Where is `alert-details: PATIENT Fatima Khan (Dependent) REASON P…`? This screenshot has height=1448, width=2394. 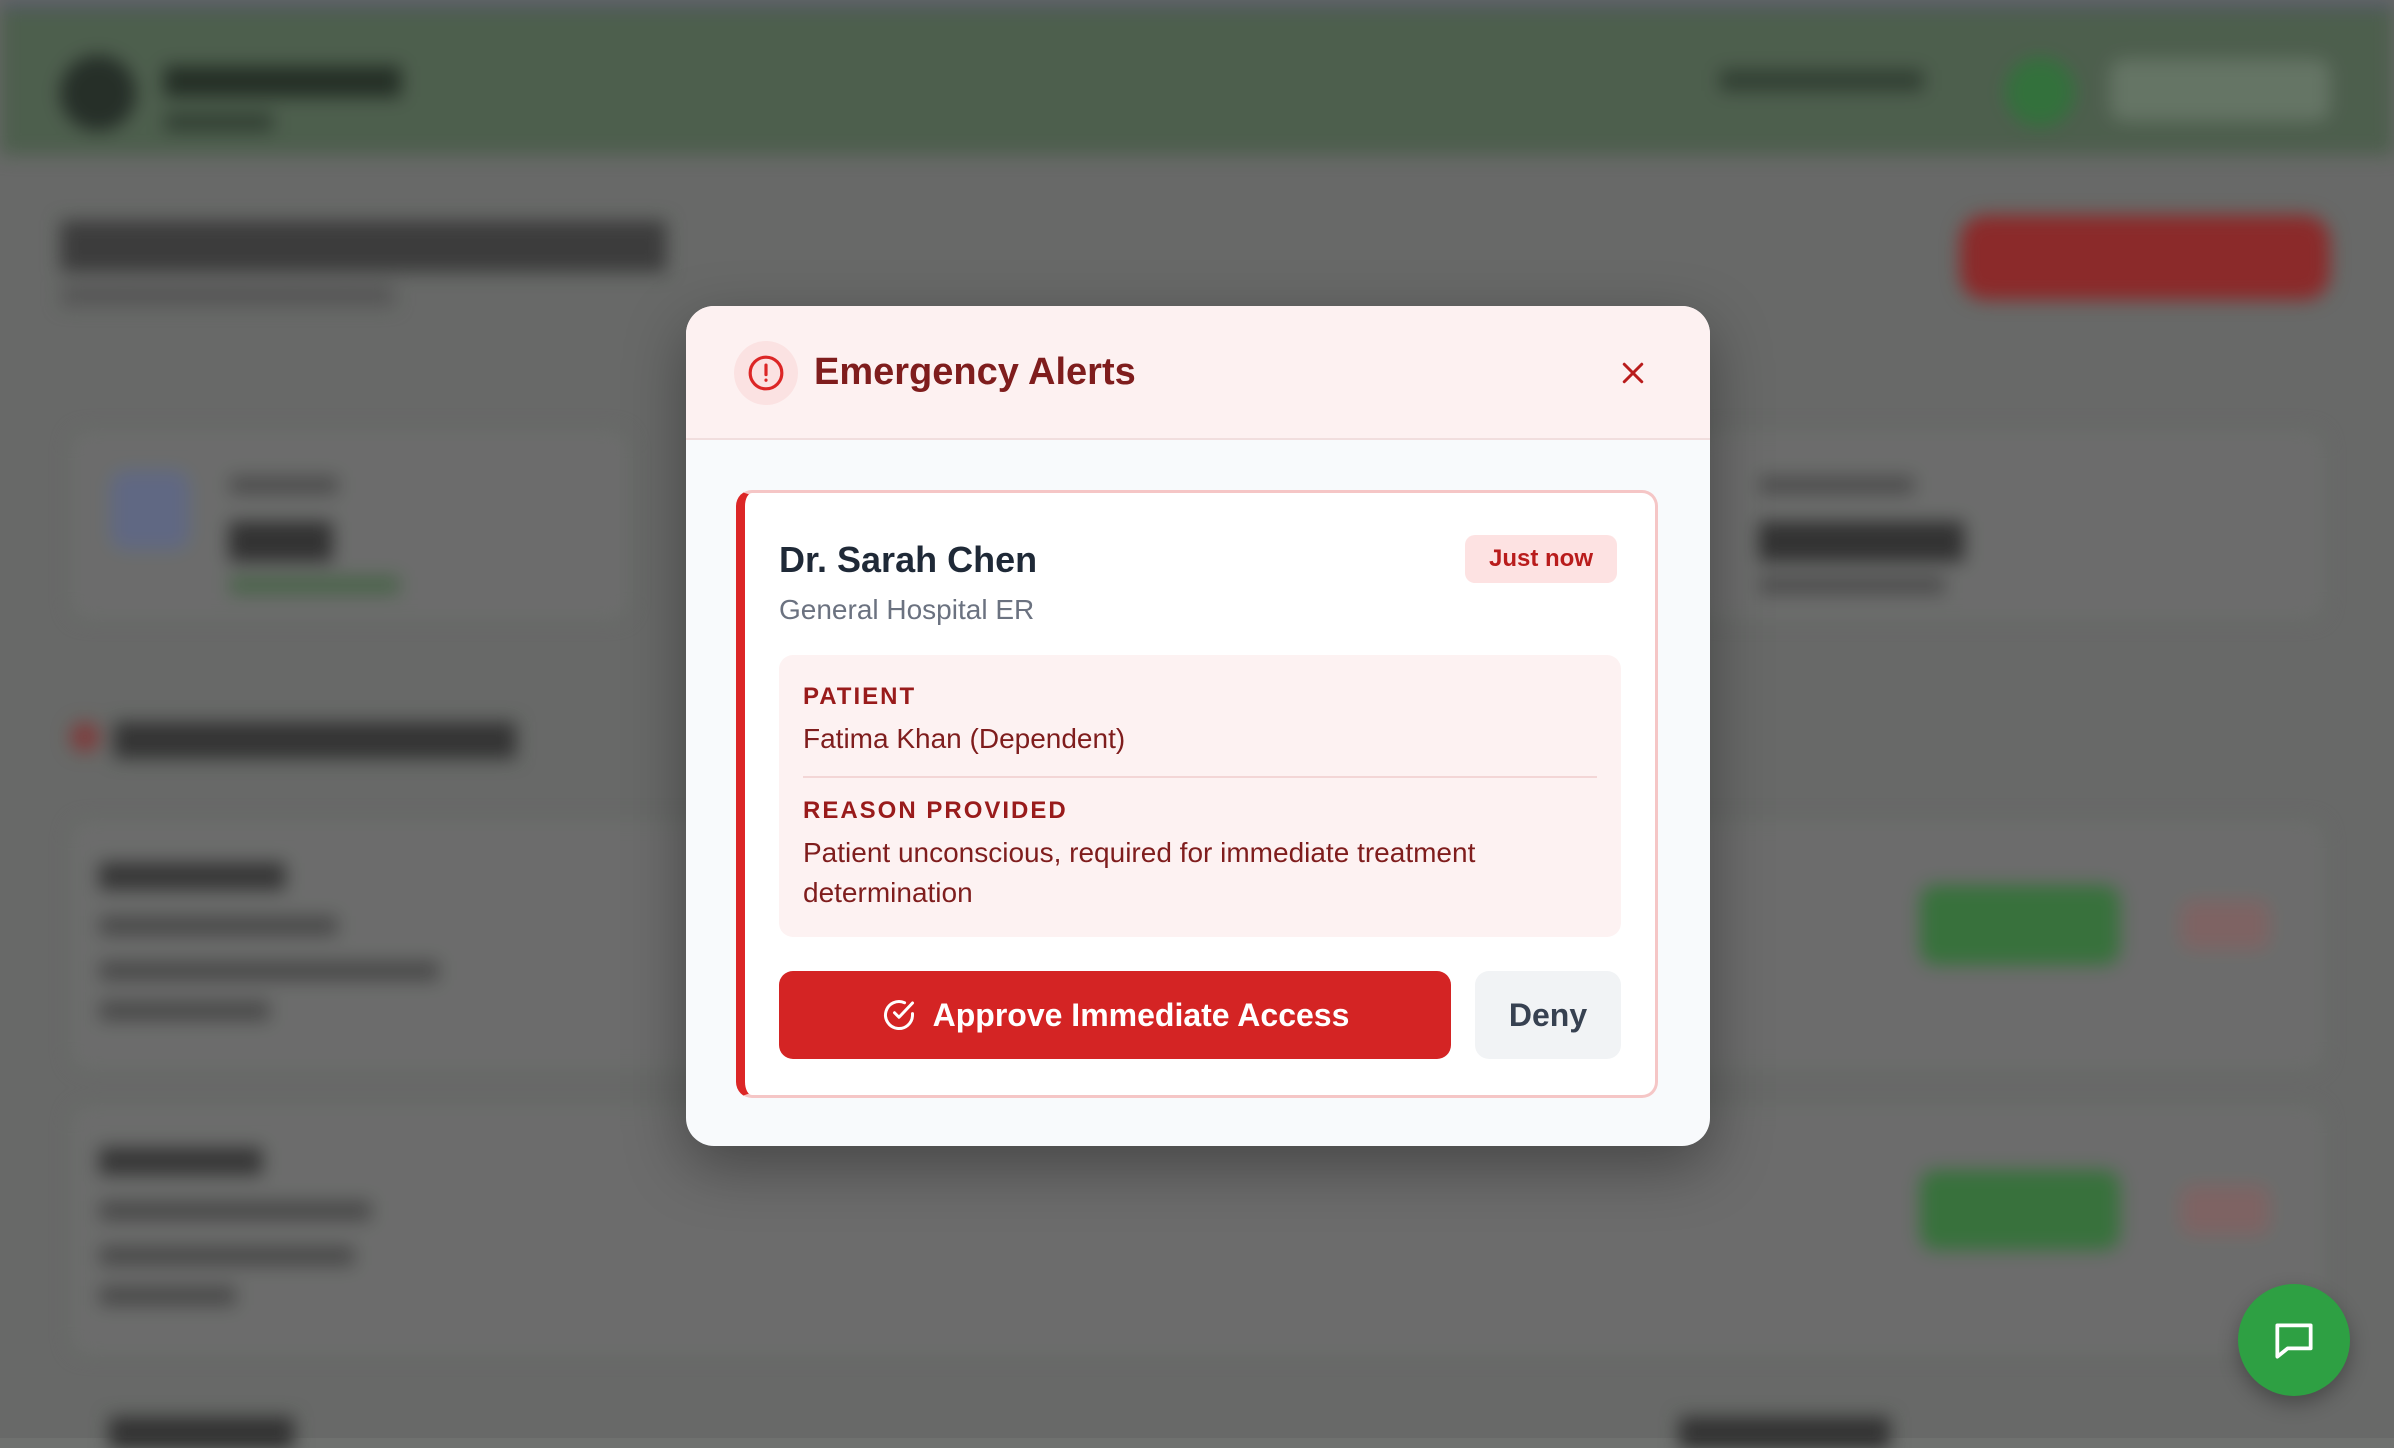
alert-details: PATIENT Fatima Khan (Dependent) REASON P… is located at coordinates (1200, 796).